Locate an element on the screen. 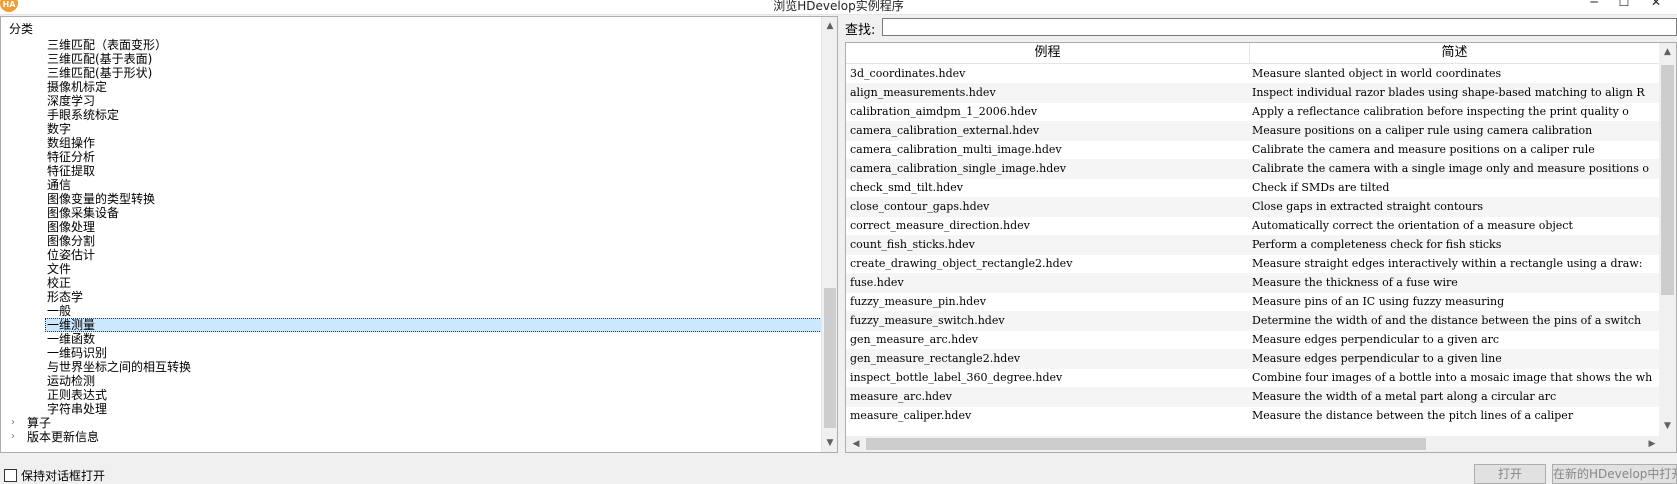 This screenshot has width=1677, height=484. tree-item: 位姿估计 is located at coordinates (71, 255).